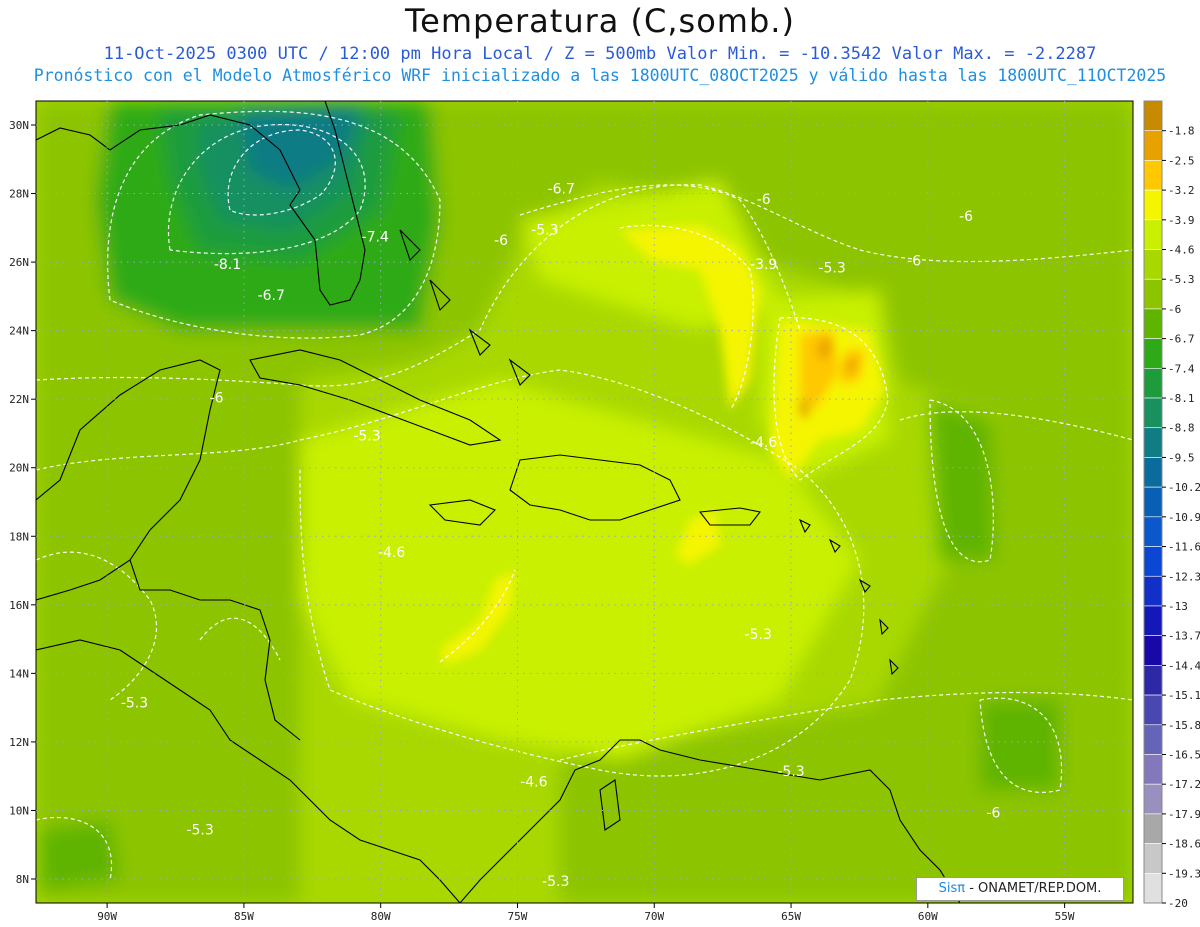 The height and width of the screenshot is (927, 1200). I want to click on colorbar-label: -10.2, so click(1184, 487).